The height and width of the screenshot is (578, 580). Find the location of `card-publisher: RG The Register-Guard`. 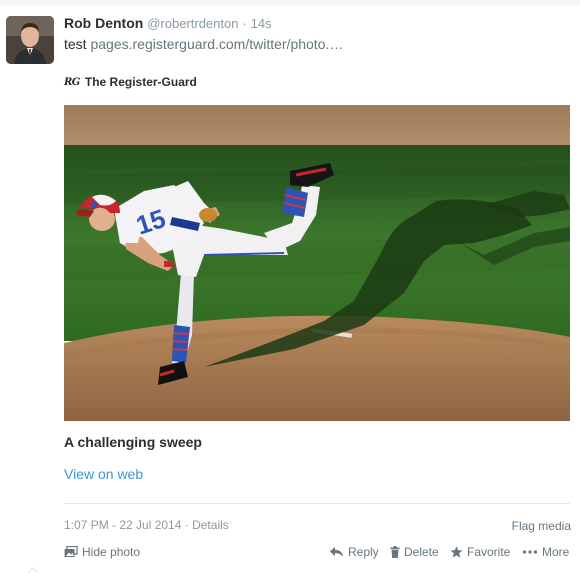

card-publisher: RG The Register-Guard is located at coordinates (130, 82).